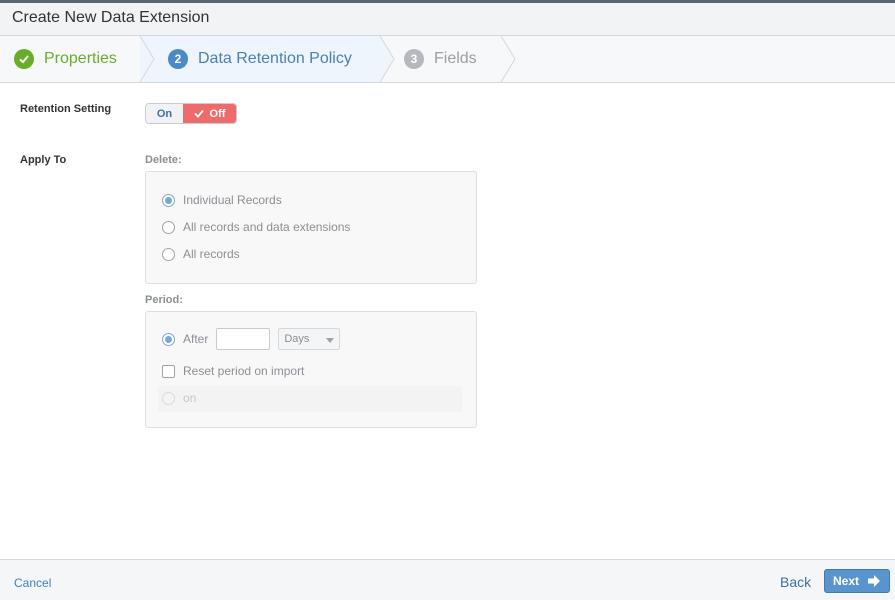  I want to click on period-number-input, so click(243, 339).